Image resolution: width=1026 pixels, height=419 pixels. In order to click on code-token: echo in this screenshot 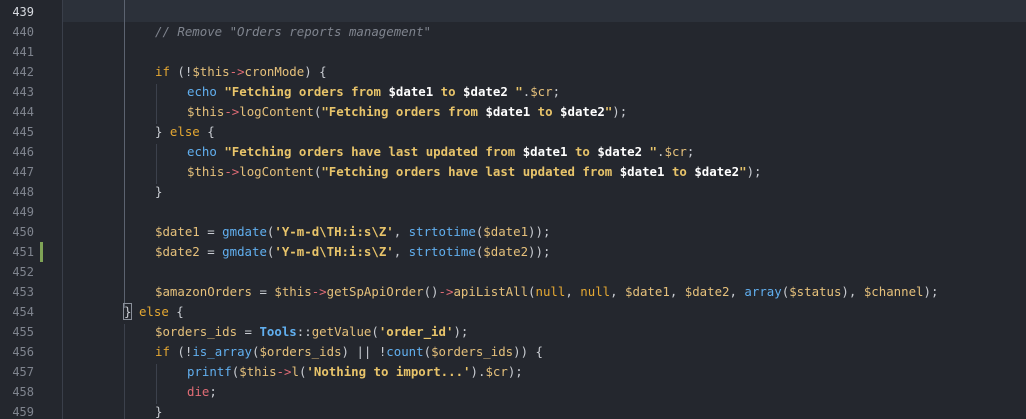, I will do `click(202, 151)`.